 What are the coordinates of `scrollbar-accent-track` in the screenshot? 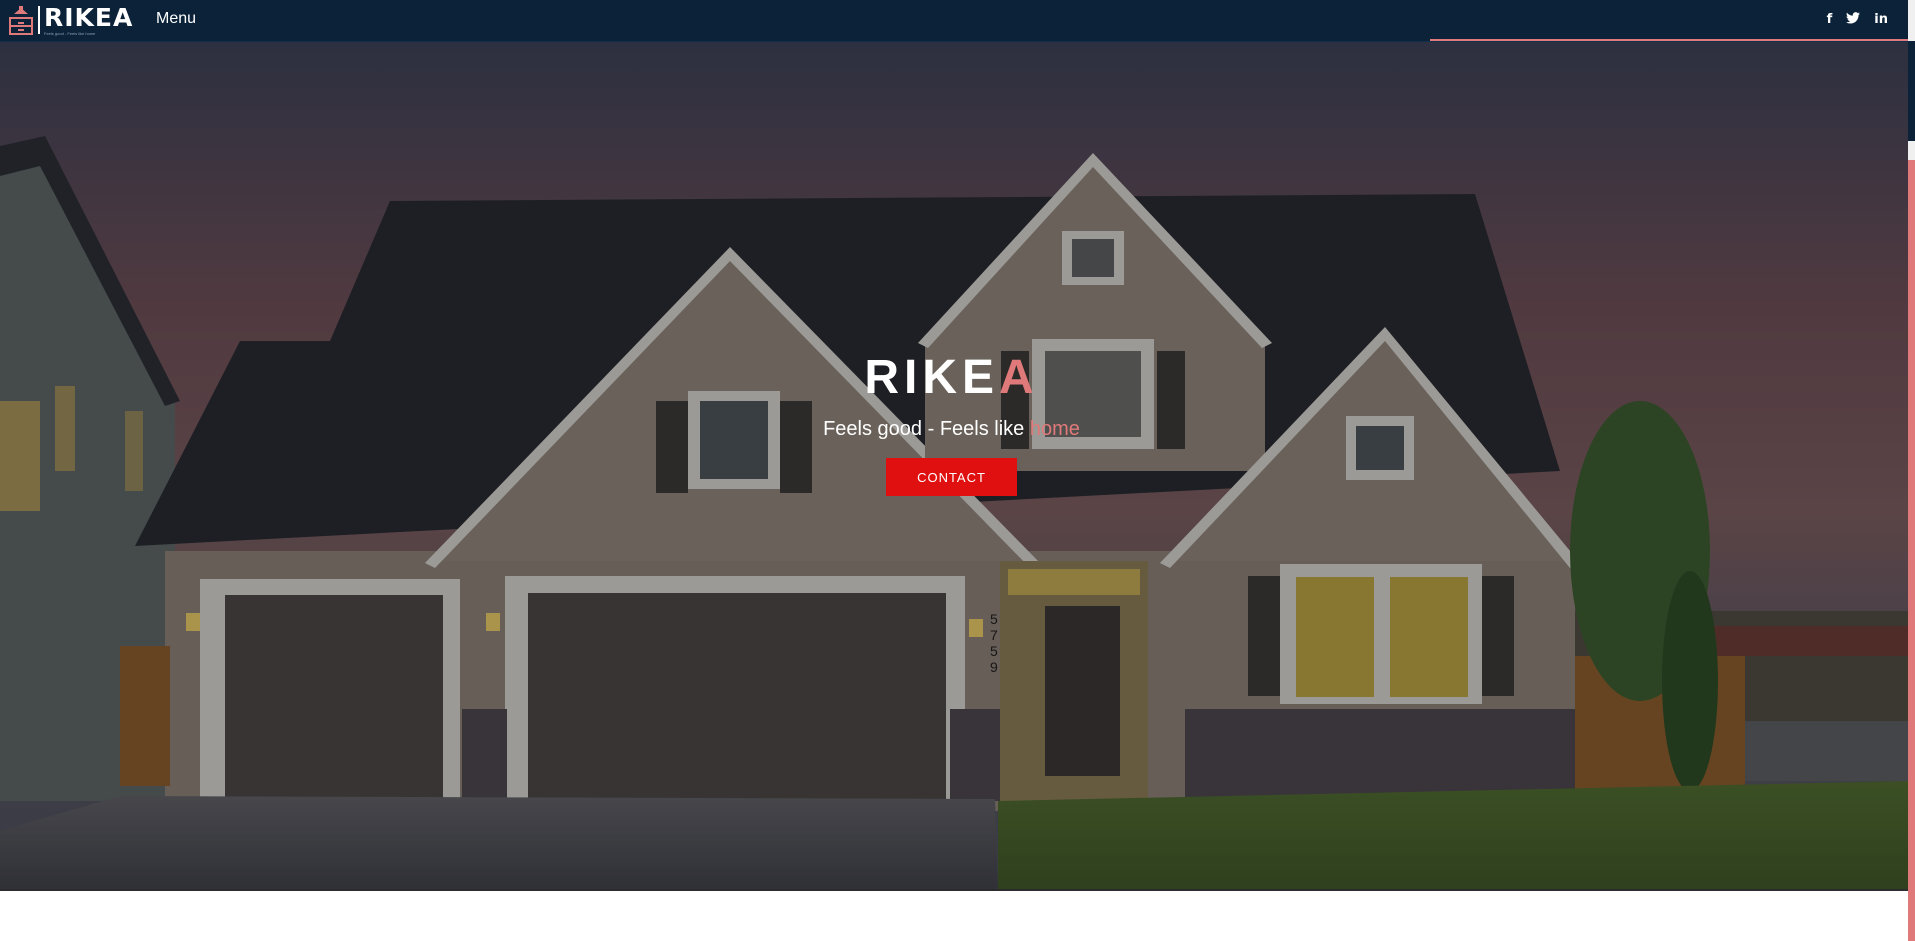 It's located at (1911, 550).